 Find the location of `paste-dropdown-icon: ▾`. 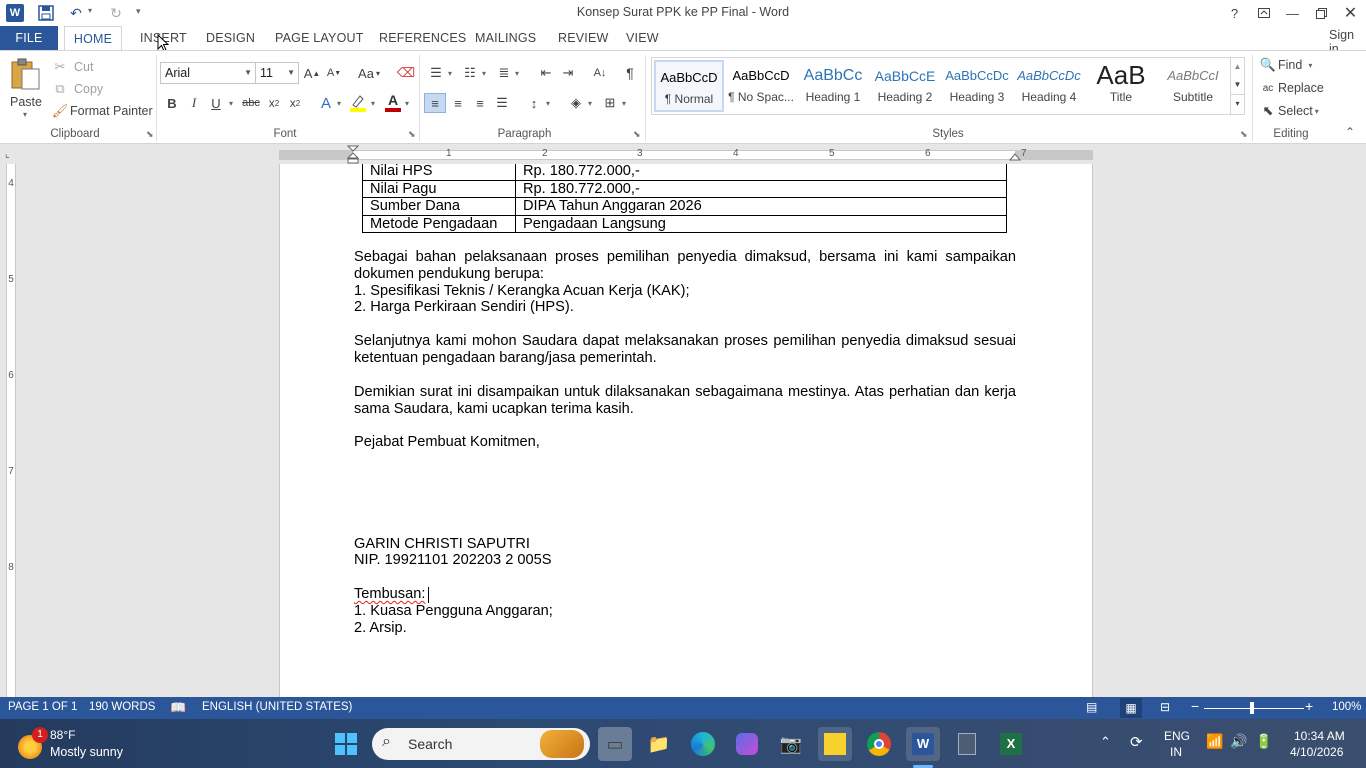

paste-dropdown-icon: ▾ is located at coordinates (25, 114).